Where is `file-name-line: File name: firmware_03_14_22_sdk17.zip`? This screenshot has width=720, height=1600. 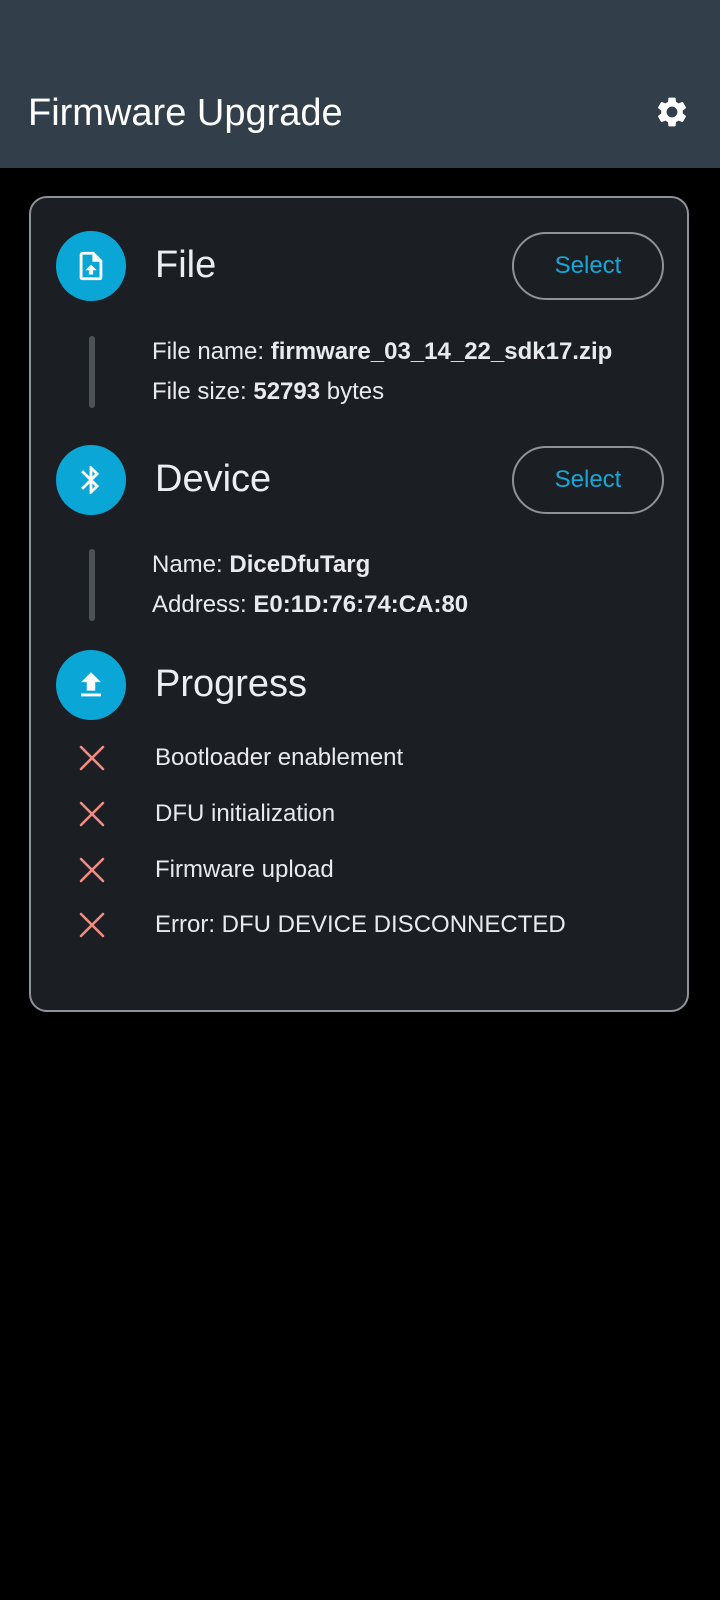 file-name-line: File name: firmware_03_14_22_sdk17.zip is located at coordinates (382, 352).